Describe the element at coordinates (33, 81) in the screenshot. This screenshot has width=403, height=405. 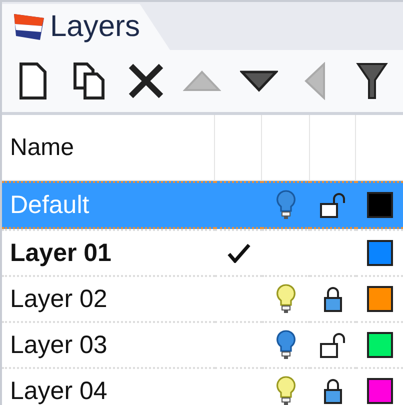
I see `new-page-icon` at that location.